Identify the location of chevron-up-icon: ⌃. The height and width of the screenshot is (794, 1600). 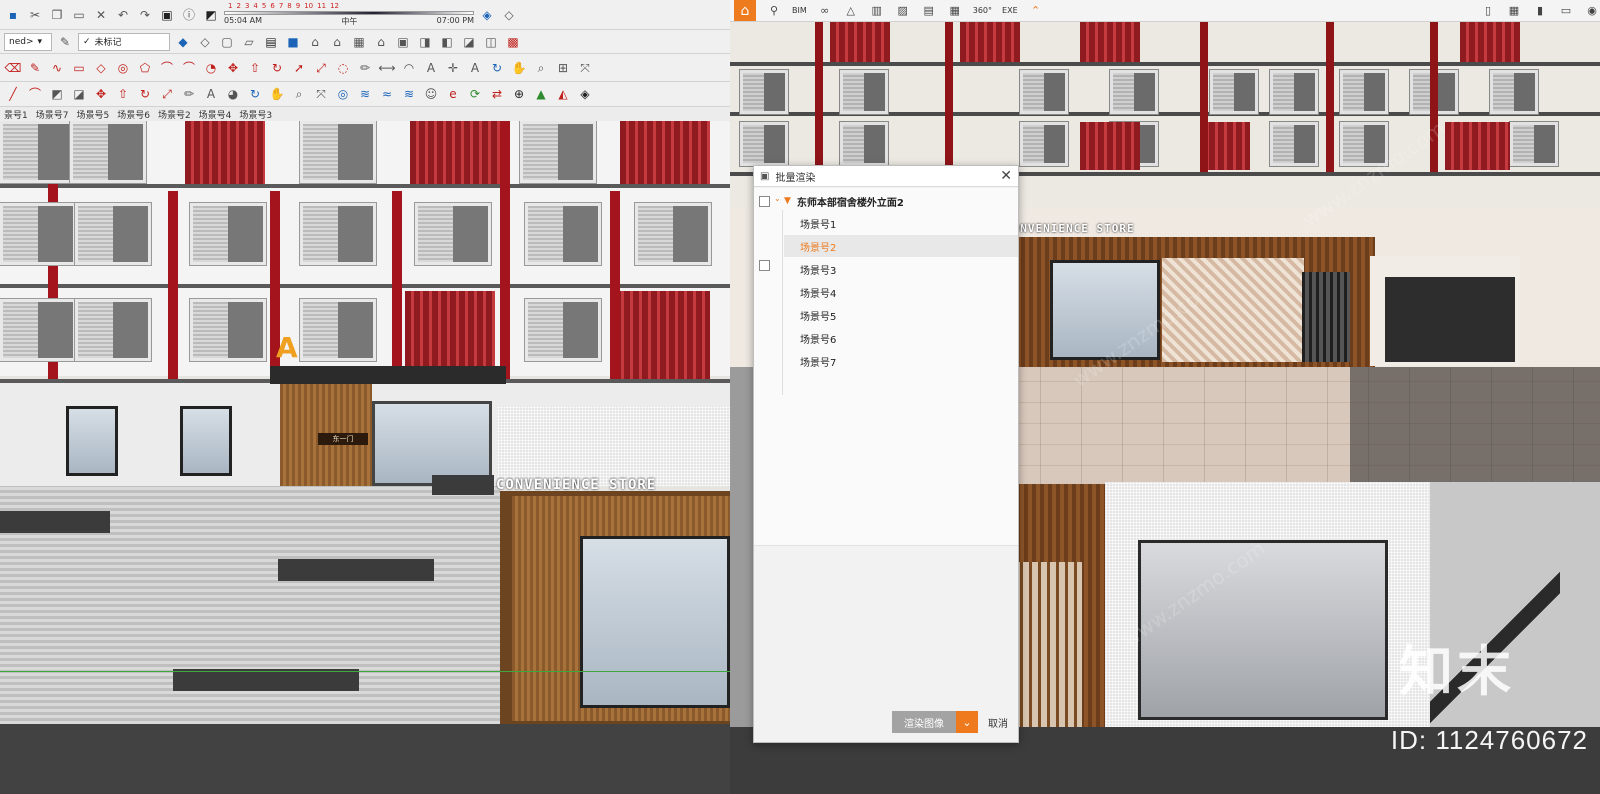
(1036, 11).